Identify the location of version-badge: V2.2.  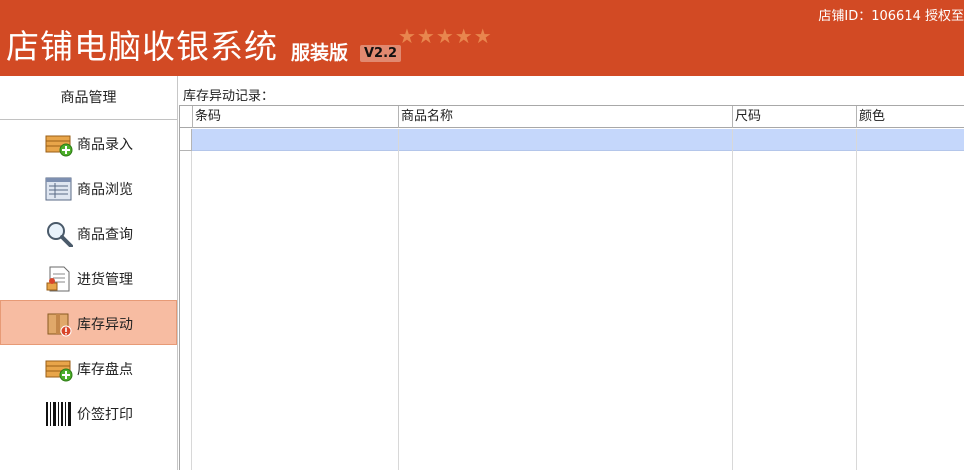
(381, 53).